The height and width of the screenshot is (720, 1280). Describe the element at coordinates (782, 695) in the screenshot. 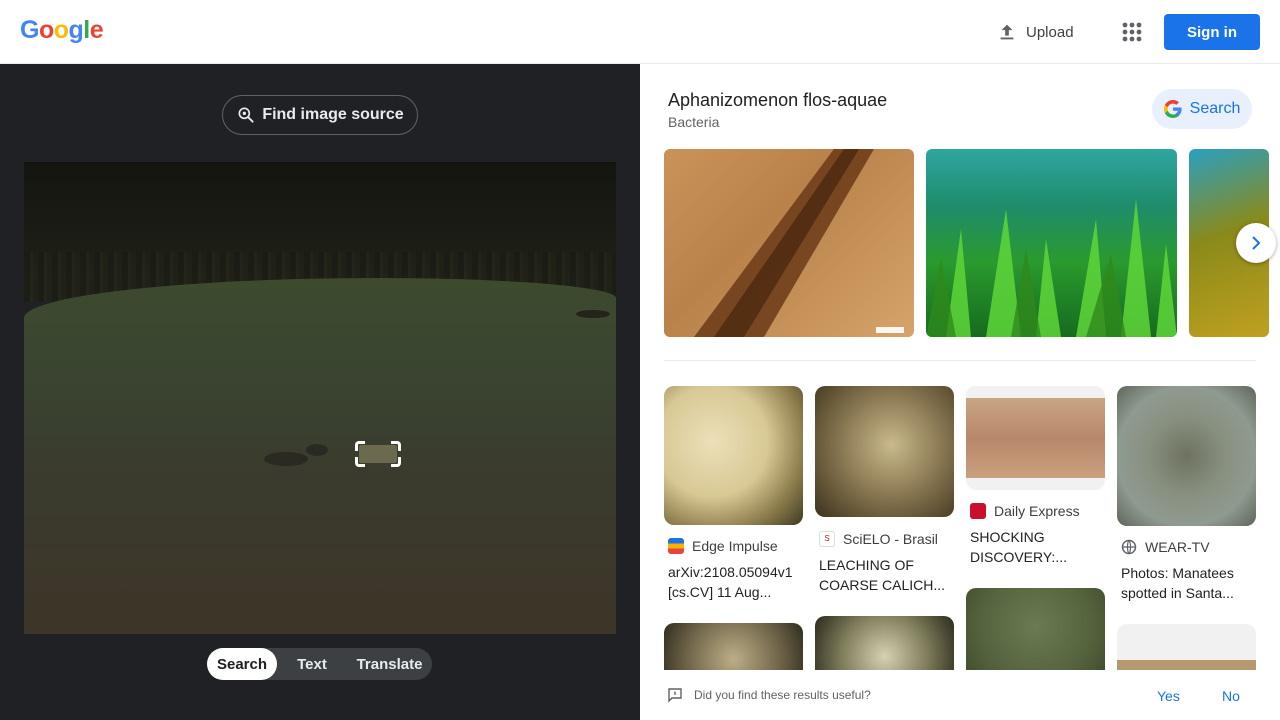

I see `feedback-question: Did you find these results useful?` at that location.